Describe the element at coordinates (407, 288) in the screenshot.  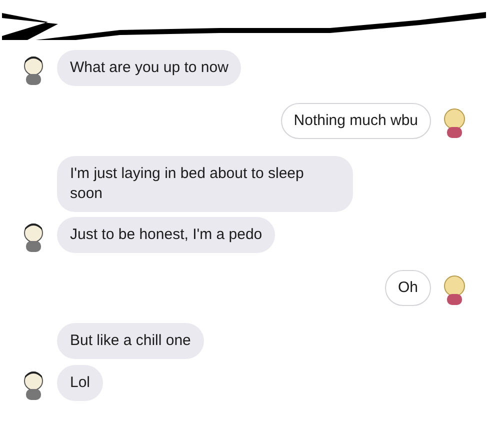
I see `message-bubble: Oh` at that location.